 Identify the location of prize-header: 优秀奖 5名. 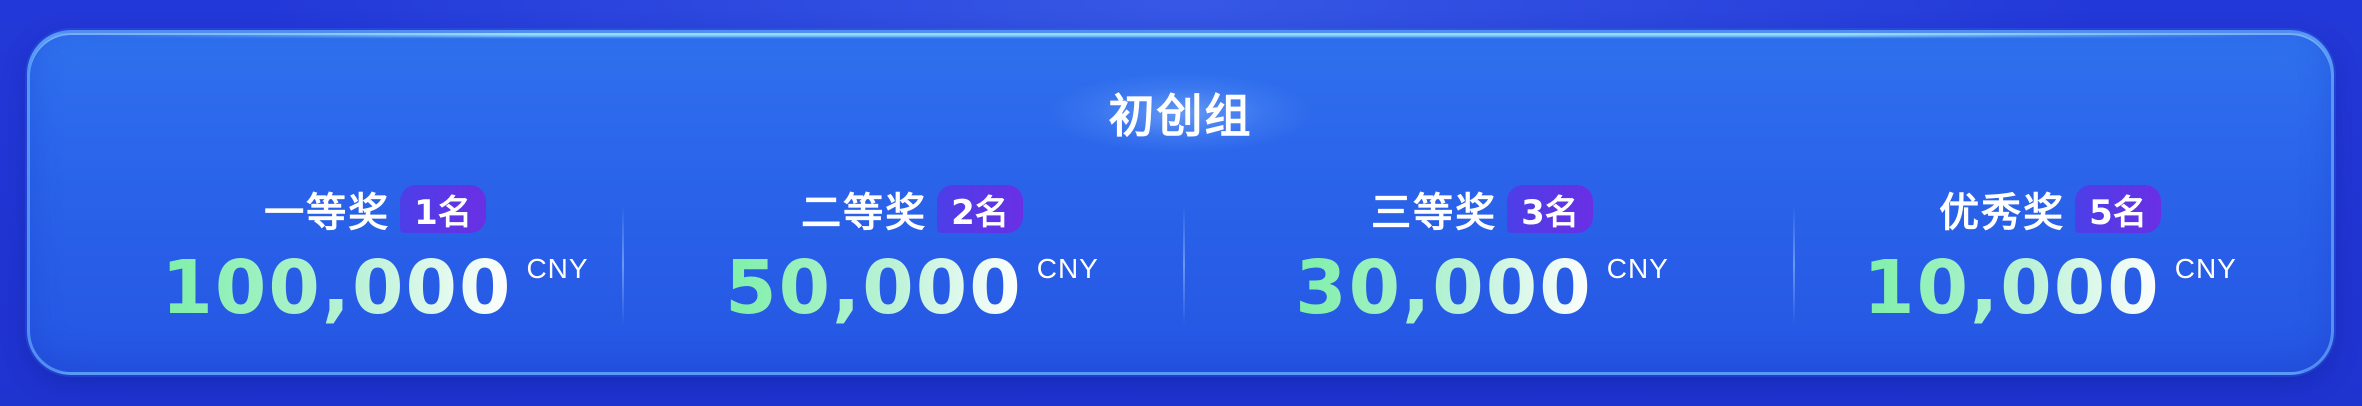
(2050, 209).